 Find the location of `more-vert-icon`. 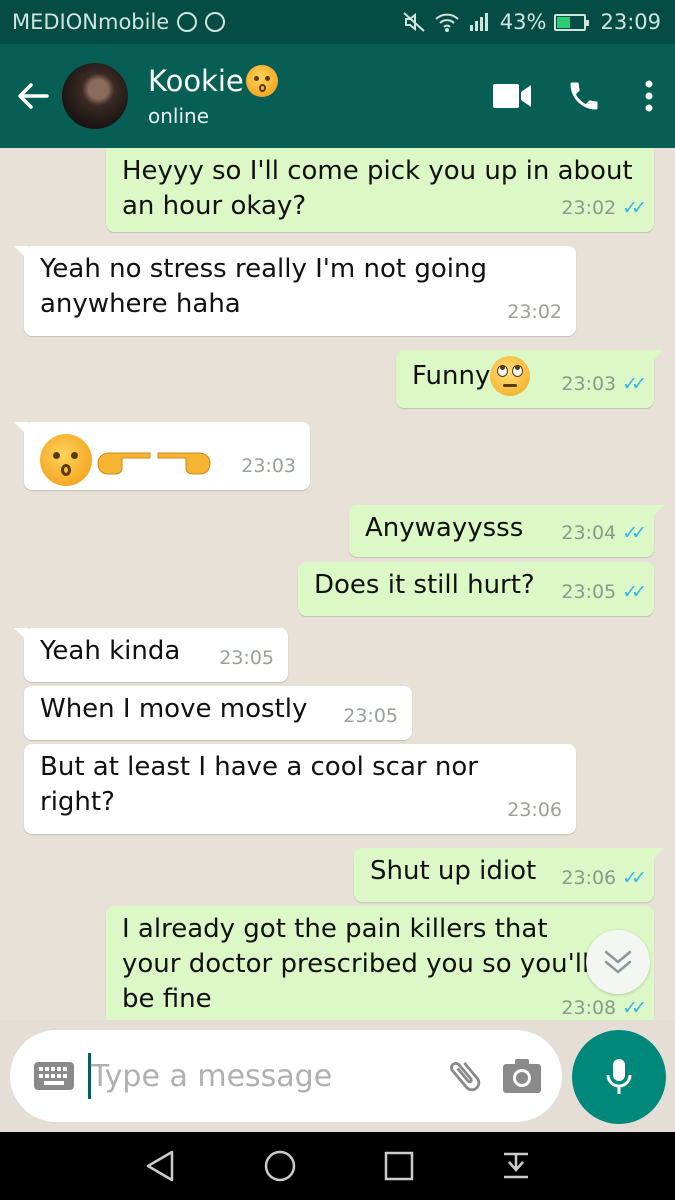

more-vert-icon is located at coordinates (649, 96).